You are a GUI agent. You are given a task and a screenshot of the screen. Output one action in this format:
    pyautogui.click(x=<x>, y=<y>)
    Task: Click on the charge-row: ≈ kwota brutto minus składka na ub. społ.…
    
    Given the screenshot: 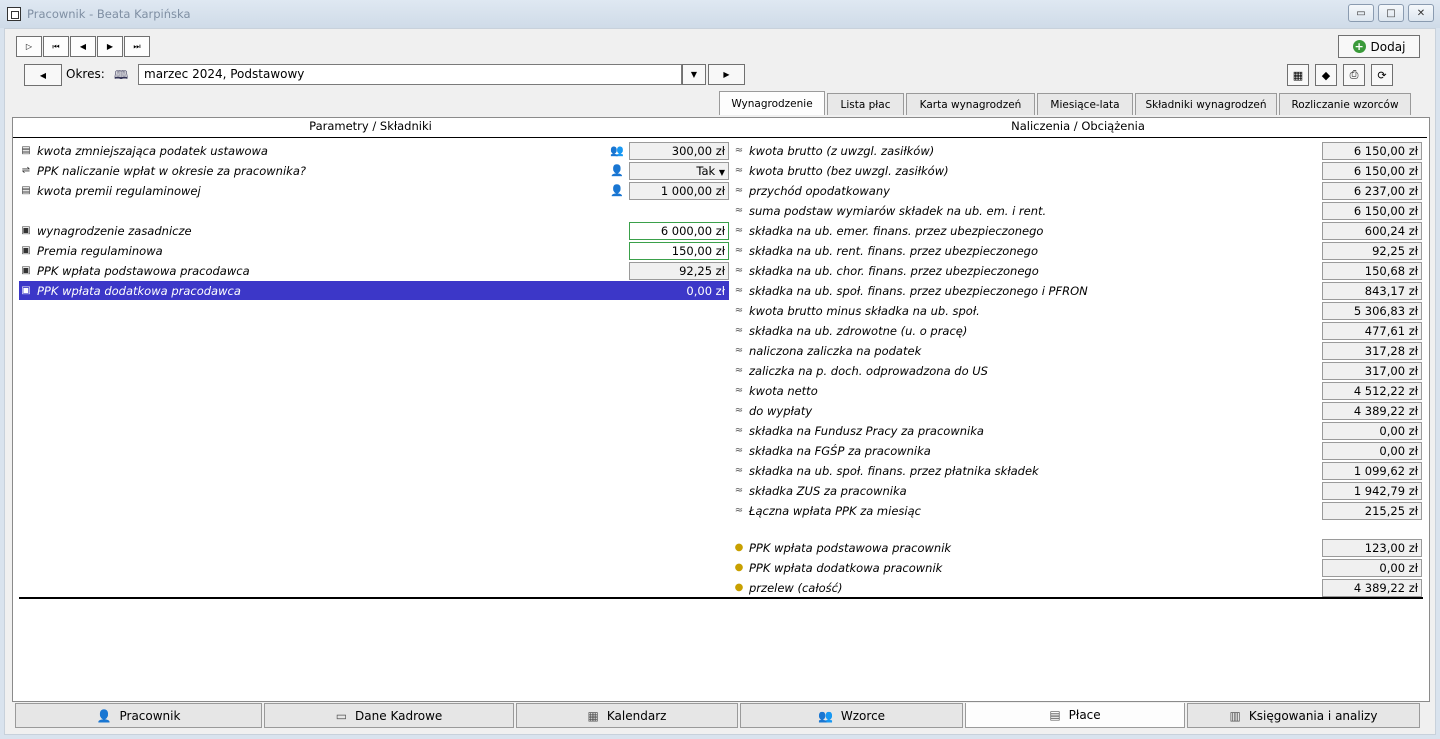 What is the action you would take?
    pyautogui.click(x=1077, y=310)
    